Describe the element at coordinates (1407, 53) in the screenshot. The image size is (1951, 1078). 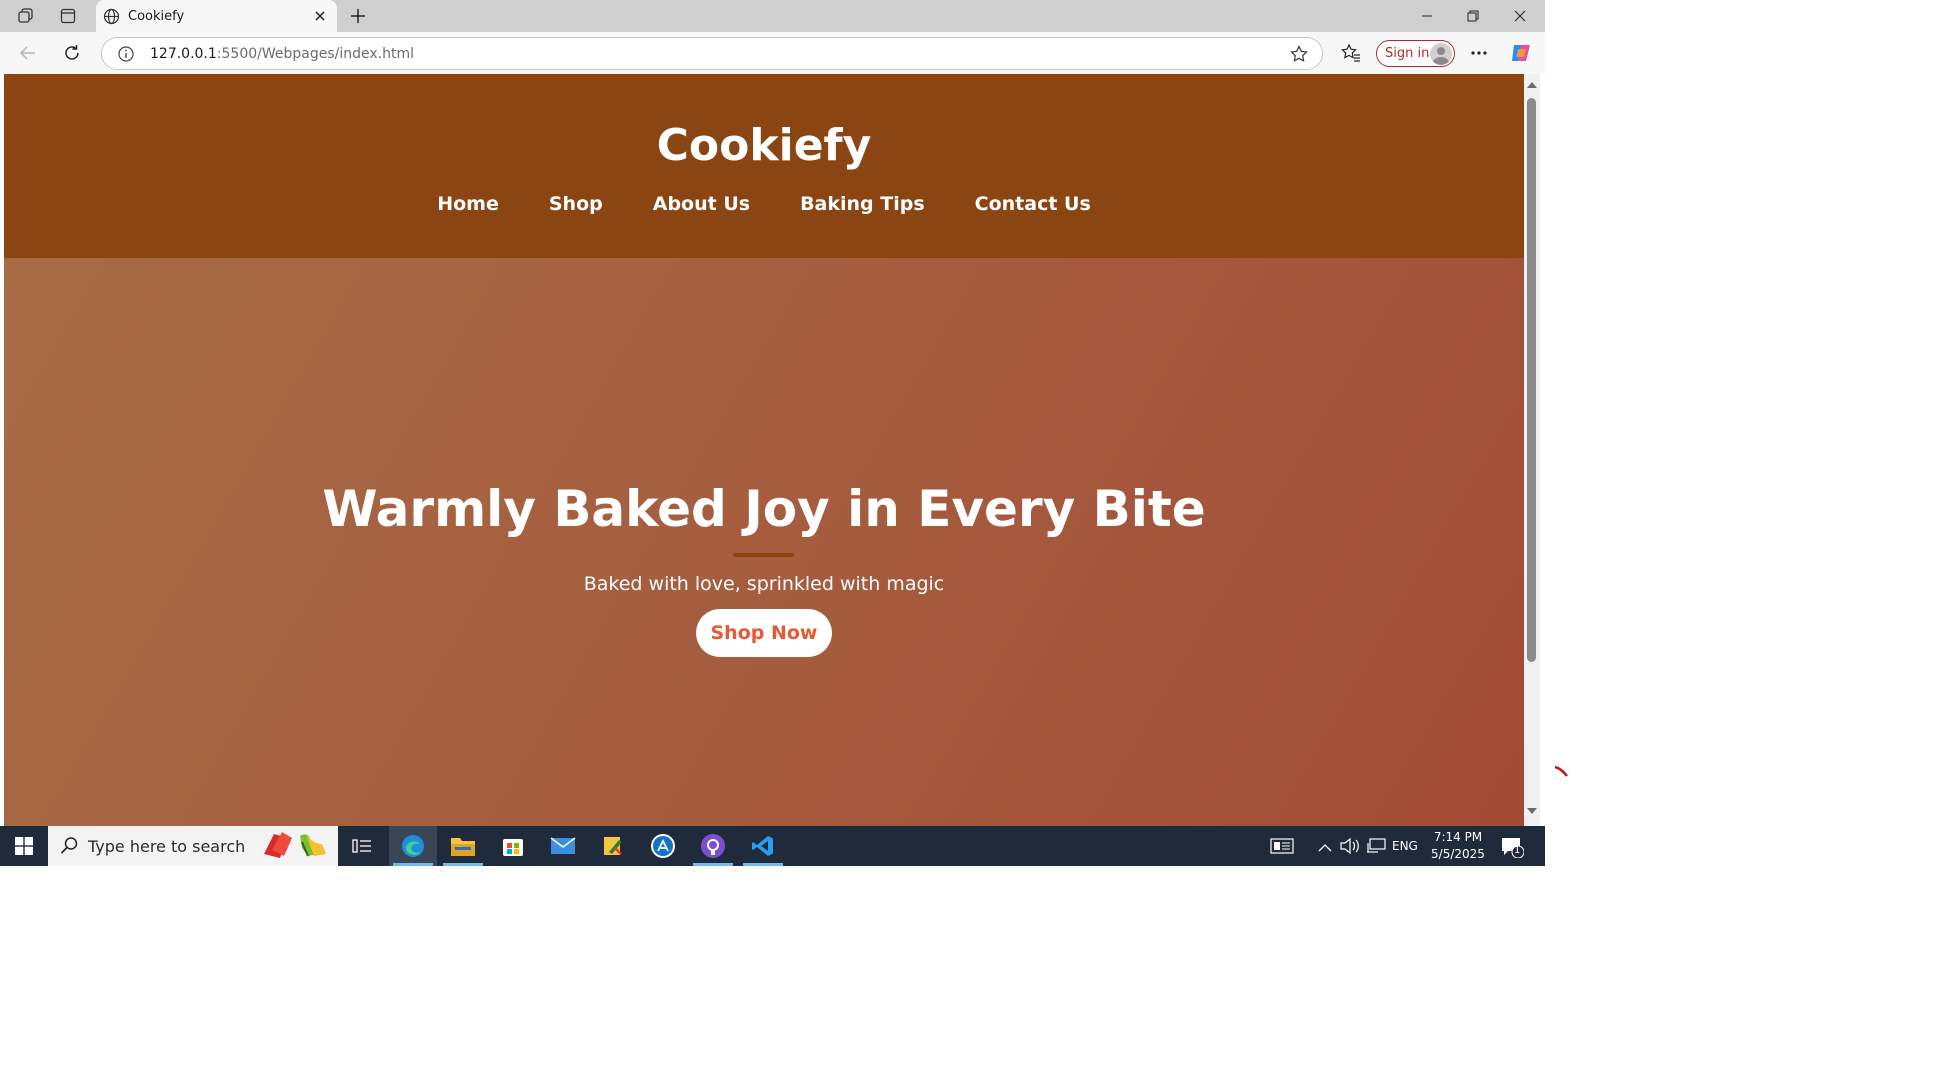
I see `sign-in-label: Sign in` at that location.